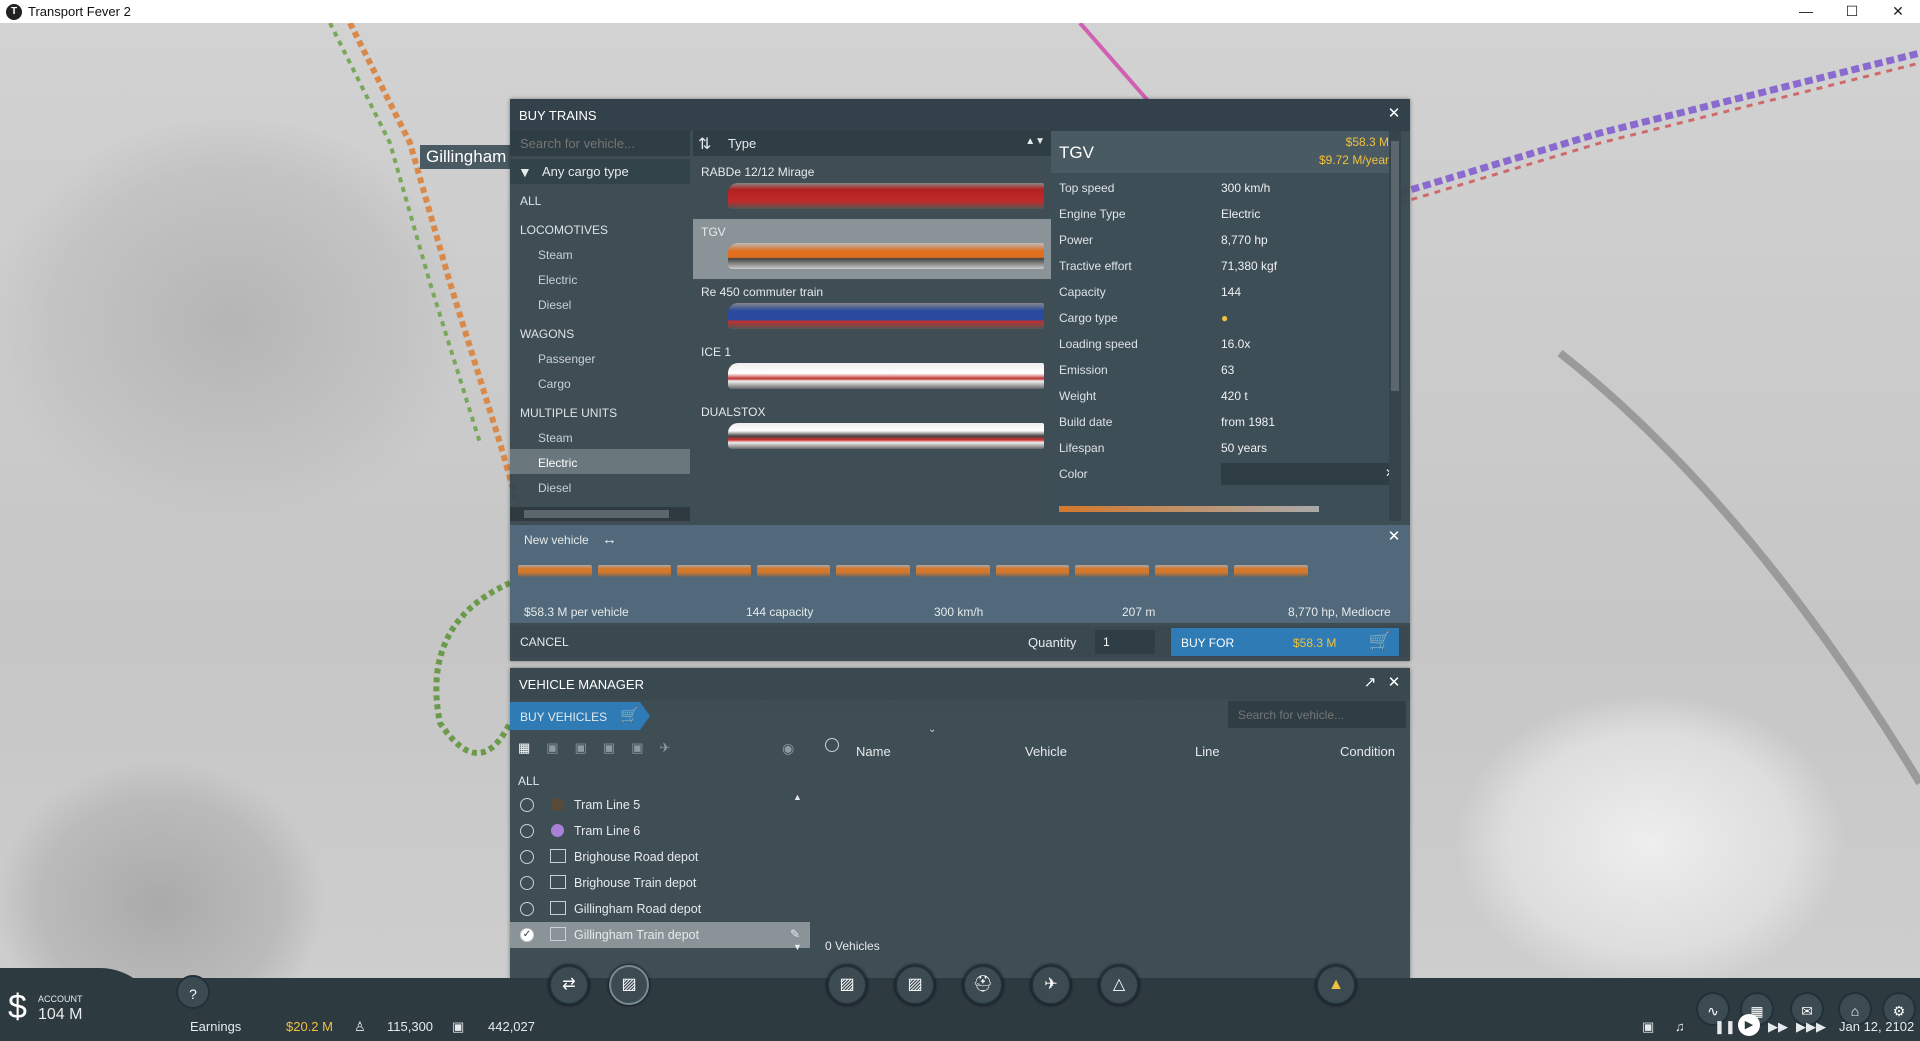 The width and height of the screenshot is (1920, 1041). Describe the element at coordinates (600, 228) in the screenshot. I see `category-locomotives: LOCOMOTIVES` at that location.